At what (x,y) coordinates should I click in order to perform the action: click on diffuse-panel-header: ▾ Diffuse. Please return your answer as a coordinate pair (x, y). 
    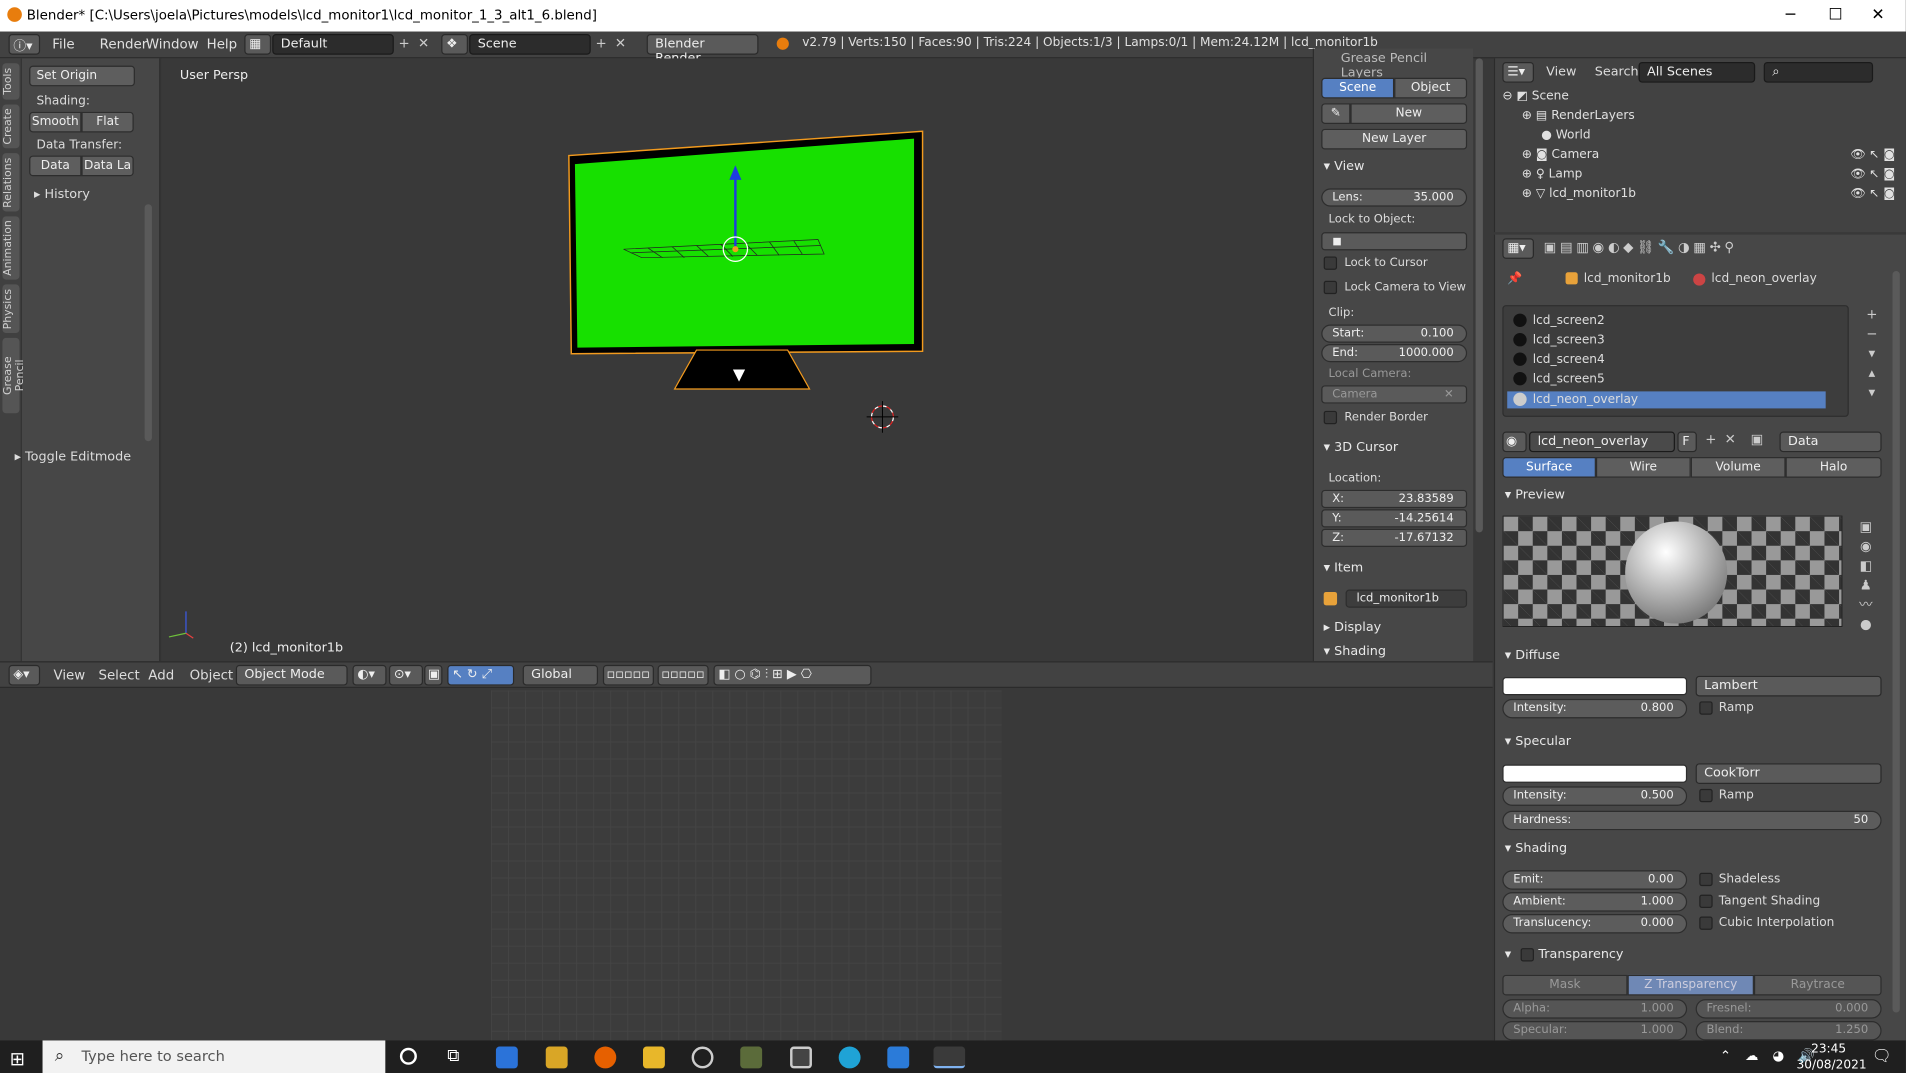
    Looking at the image, I should click on (1532, 655).